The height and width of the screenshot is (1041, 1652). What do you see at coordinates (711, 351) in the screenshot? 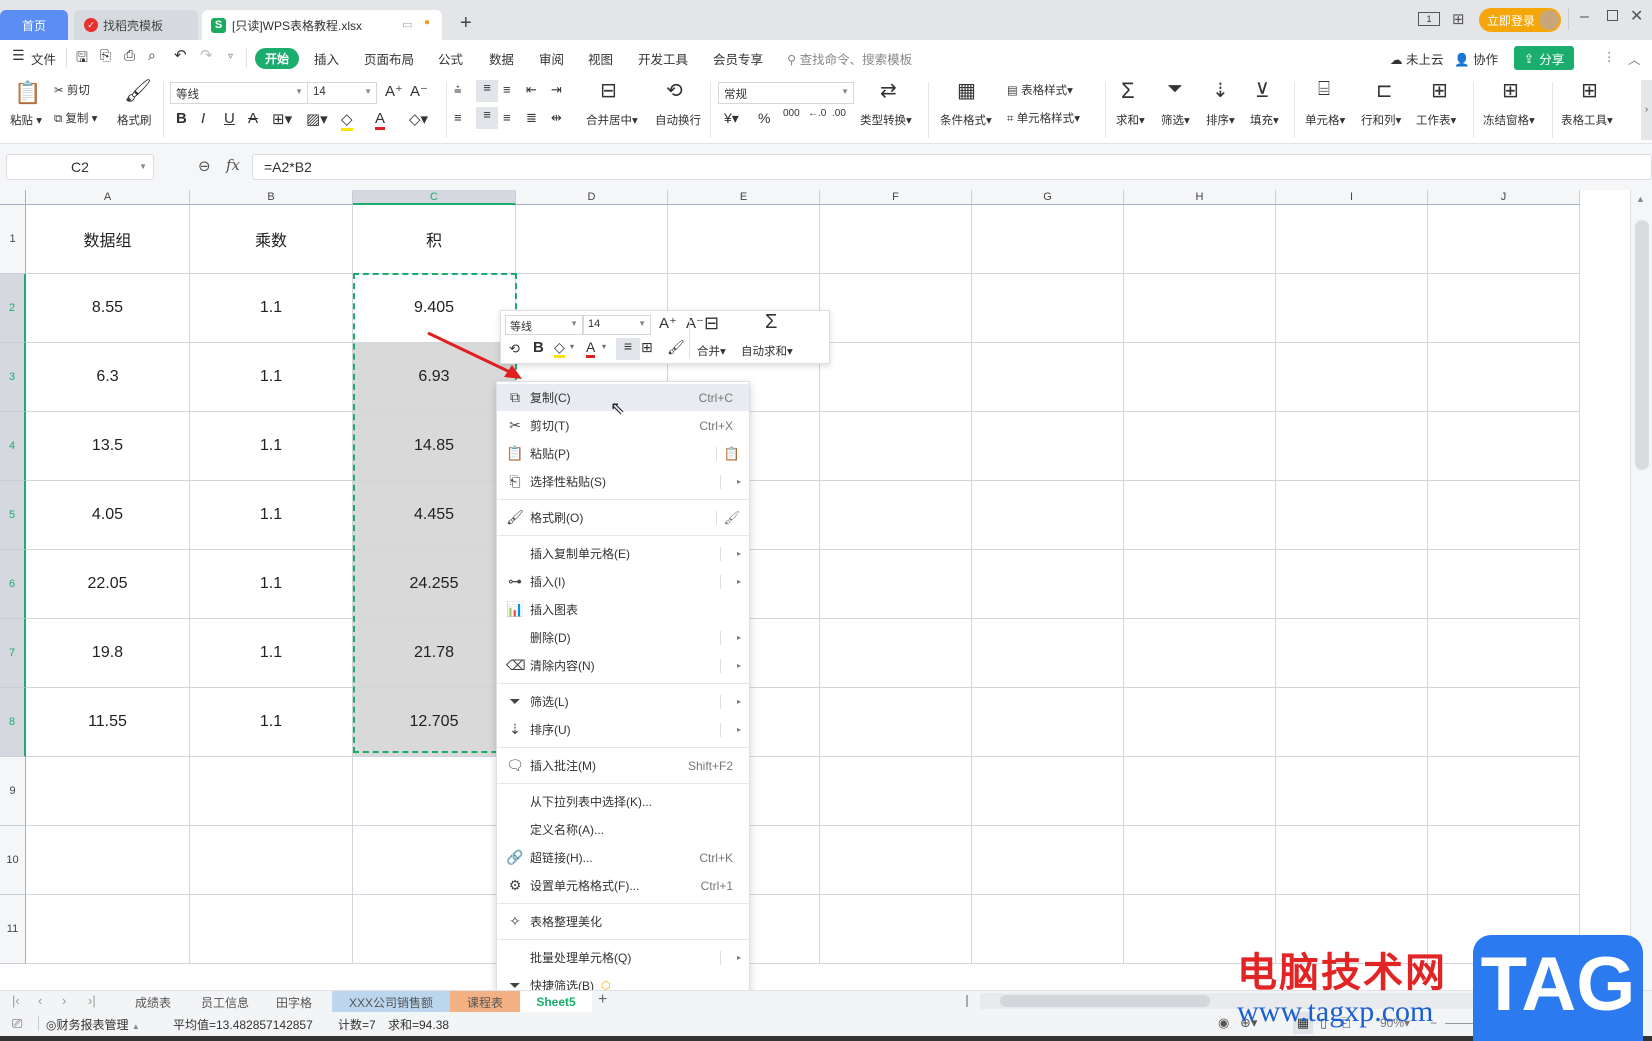
I see `mini-merge-button: 合并▾` at bounding box center [711, 351].